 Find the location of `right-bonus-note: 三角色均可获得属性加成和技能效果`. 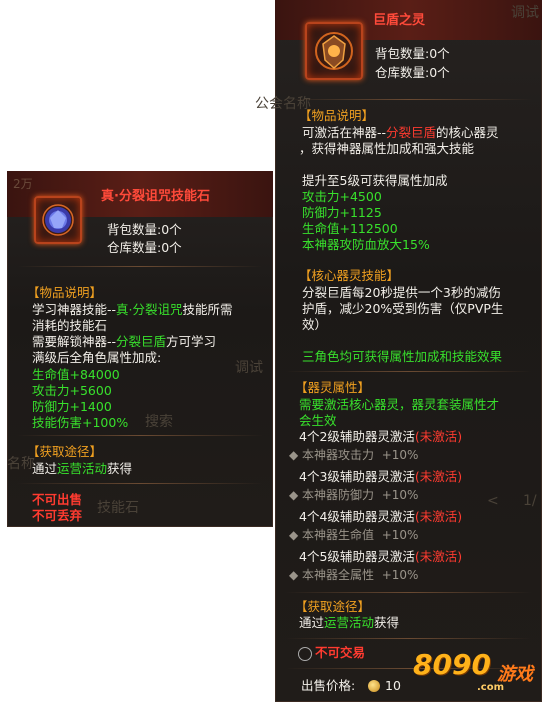

right-bonus-note: 三角色均可获得属性加成和技能效果 is located at coordinates (402, 356).